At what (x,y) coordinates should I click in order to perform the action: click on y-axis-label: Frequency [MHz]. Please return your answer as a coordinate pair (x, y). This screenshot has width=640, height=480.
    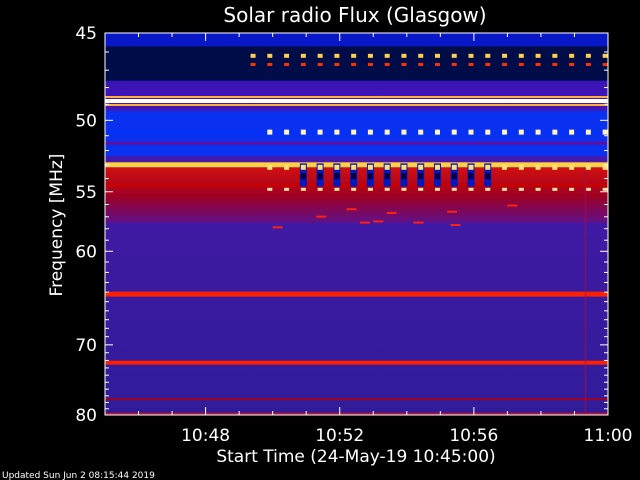
    Looking at the image, I should click on (57, 225).